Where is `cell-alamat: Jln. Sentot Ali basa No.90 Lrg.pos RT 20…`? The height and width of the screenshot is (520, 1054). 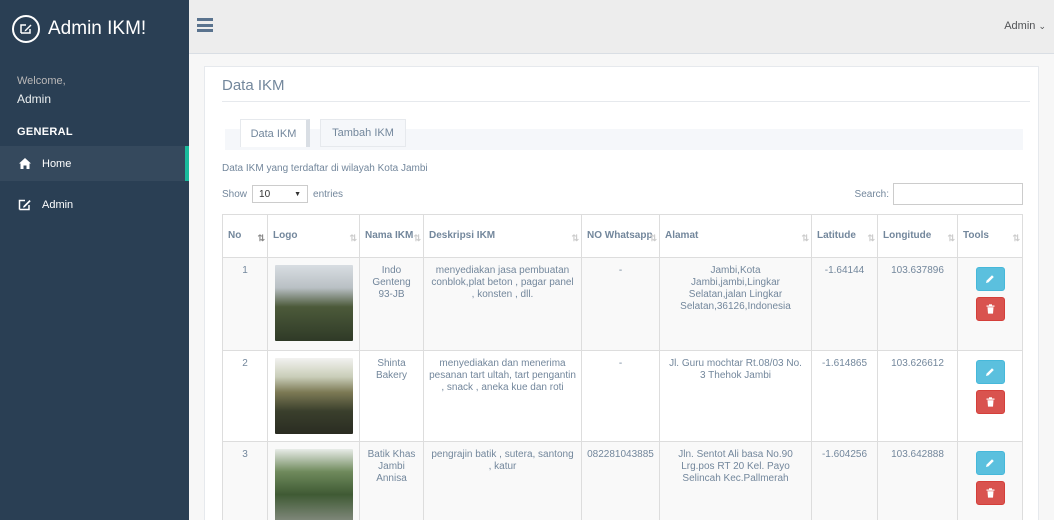 cell-alamat: Jln. Sentot Ali basa No.90 Lrg.pos RT 20… is located at coordinates (735, 480).